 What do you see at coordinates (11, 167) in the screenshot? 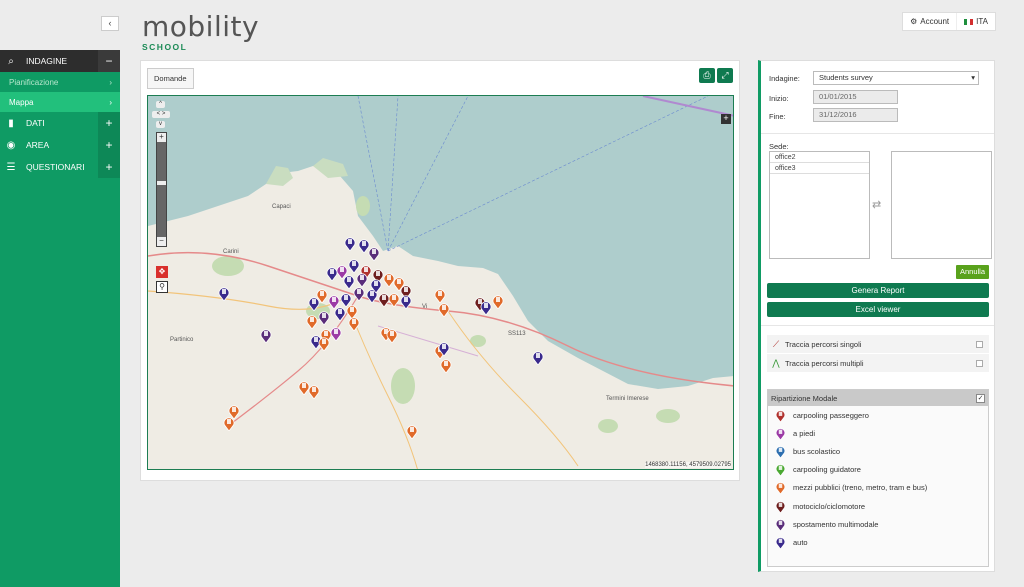
I see `list-icon: ☰` at bounding box center [11, 167].